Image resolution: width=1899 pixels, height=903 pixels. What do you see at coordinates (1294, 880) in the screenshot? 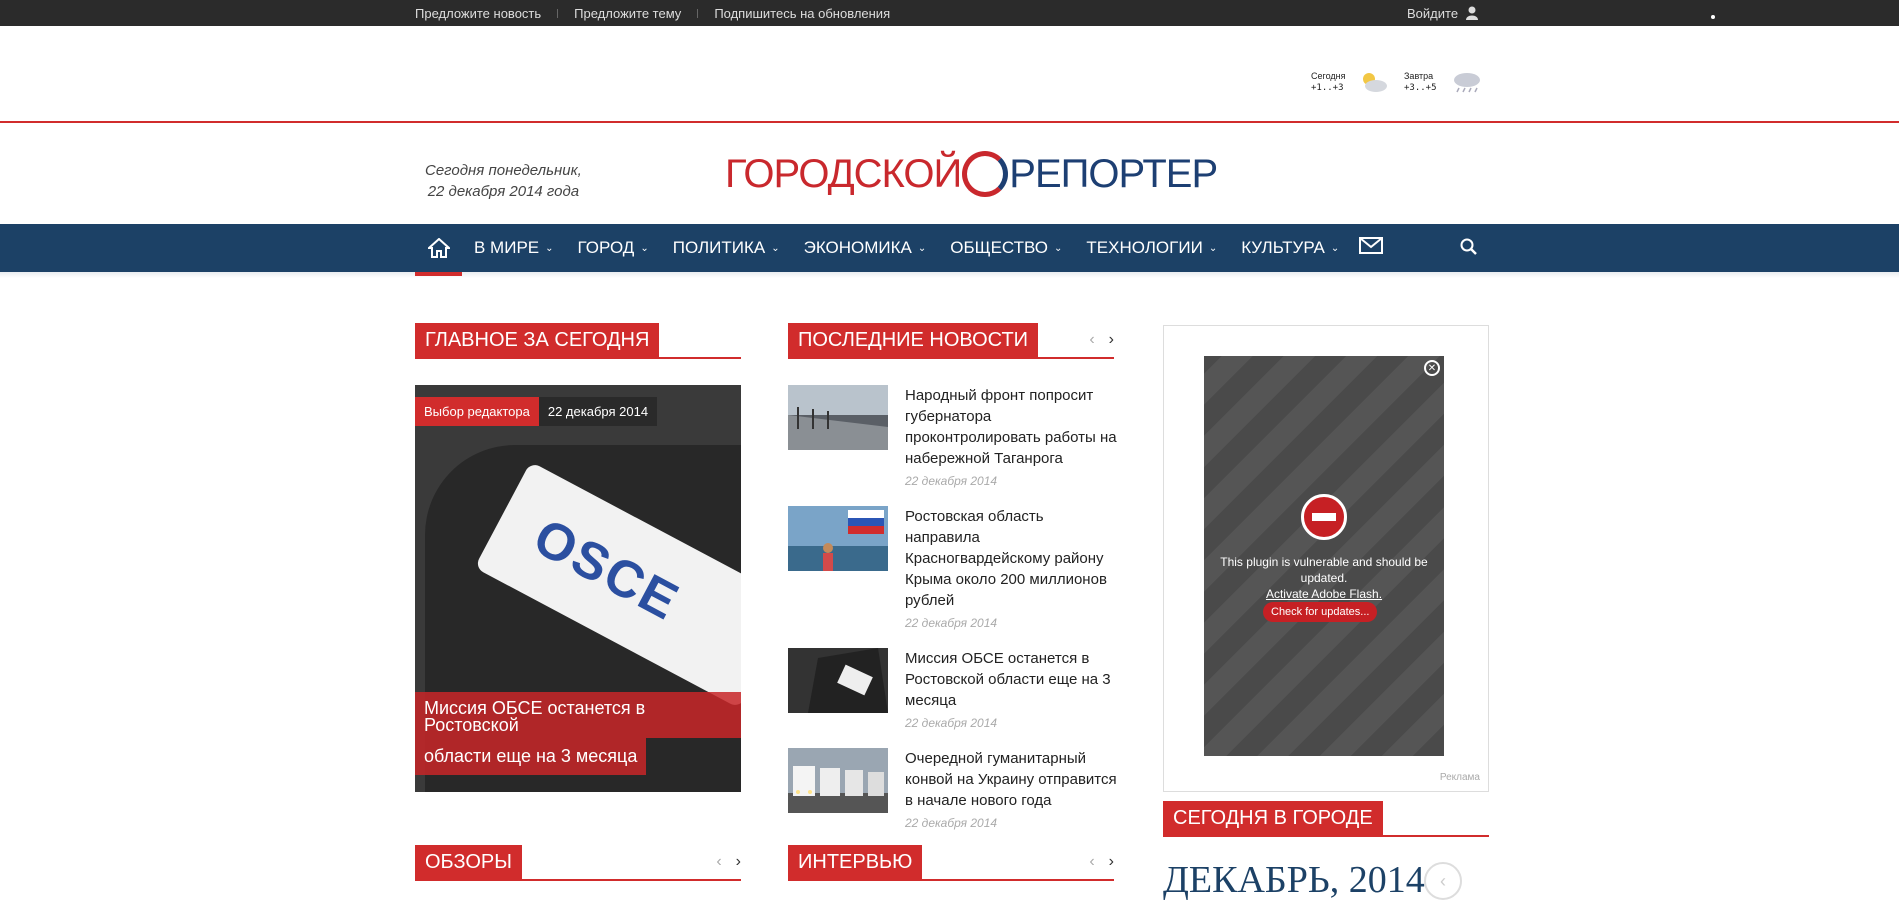
I see `calendar-month-title: ДЕКАБРЬ, 2014` at bounding box center [1294, 880].